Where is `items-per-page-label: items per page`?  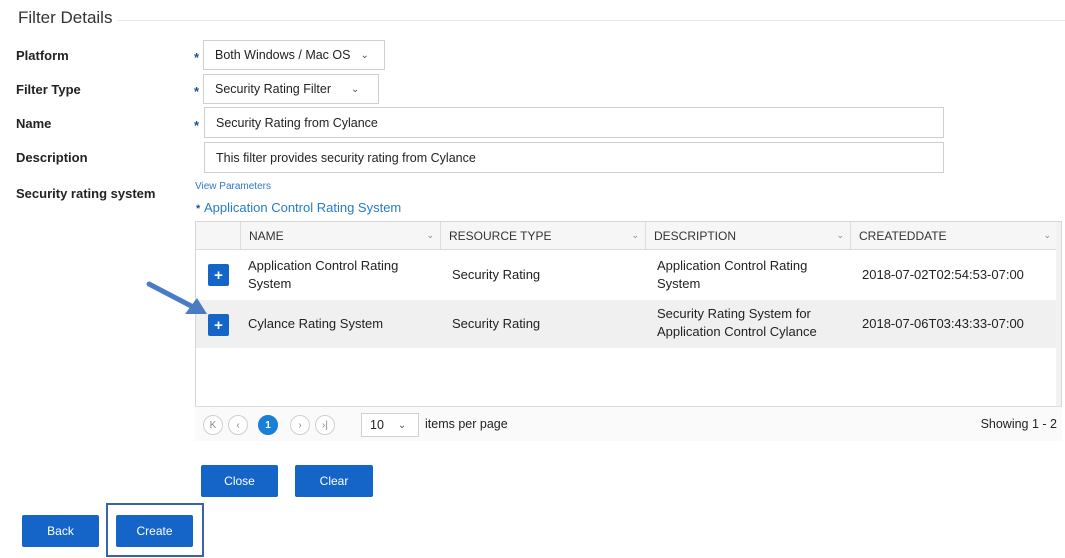
items-per-page-label: items per page is located at coordinates (466, 424).